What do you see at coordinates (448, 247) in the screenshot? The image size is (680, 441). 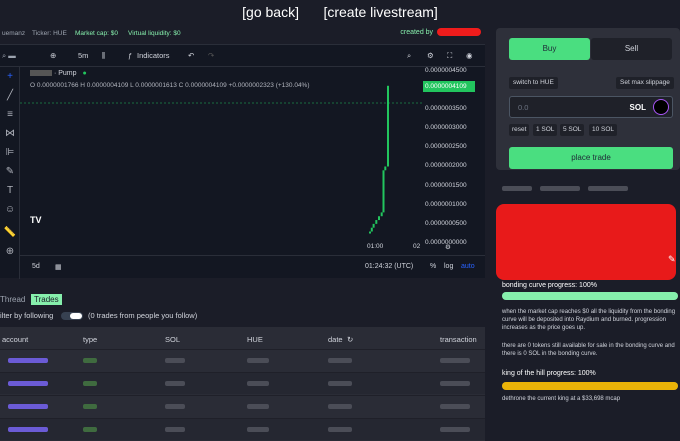 I see `axis-settings-icon: ⚙` at bounding box center [448, 247].